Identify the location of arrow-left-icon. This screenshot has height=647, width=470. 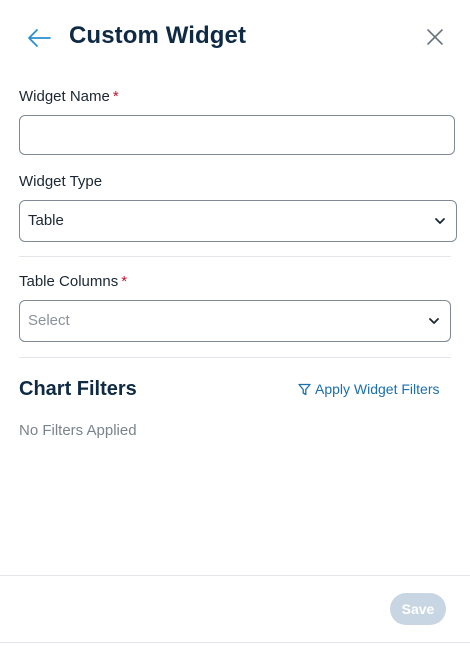
(39, 38).